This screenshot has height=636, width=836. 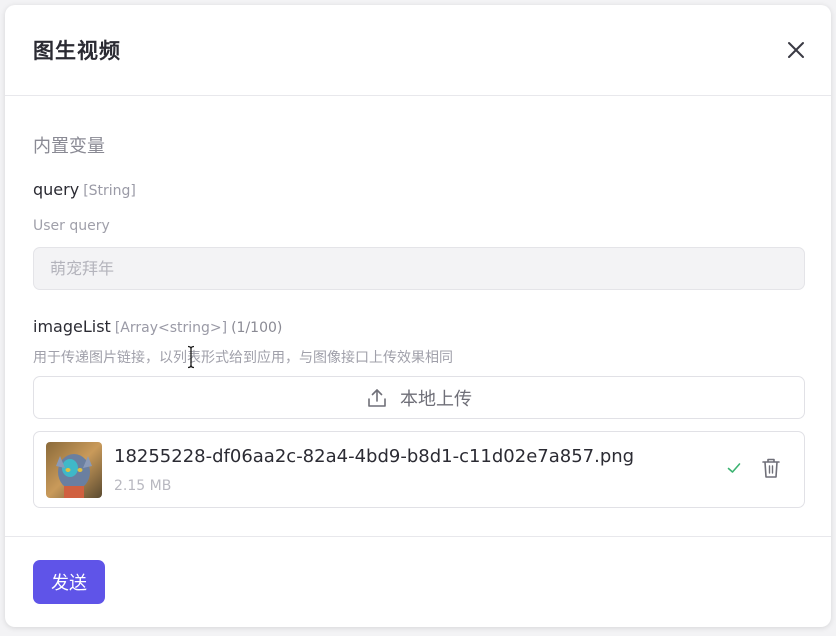 I want to click on query-var-name: query, so click(x=56, y=189).